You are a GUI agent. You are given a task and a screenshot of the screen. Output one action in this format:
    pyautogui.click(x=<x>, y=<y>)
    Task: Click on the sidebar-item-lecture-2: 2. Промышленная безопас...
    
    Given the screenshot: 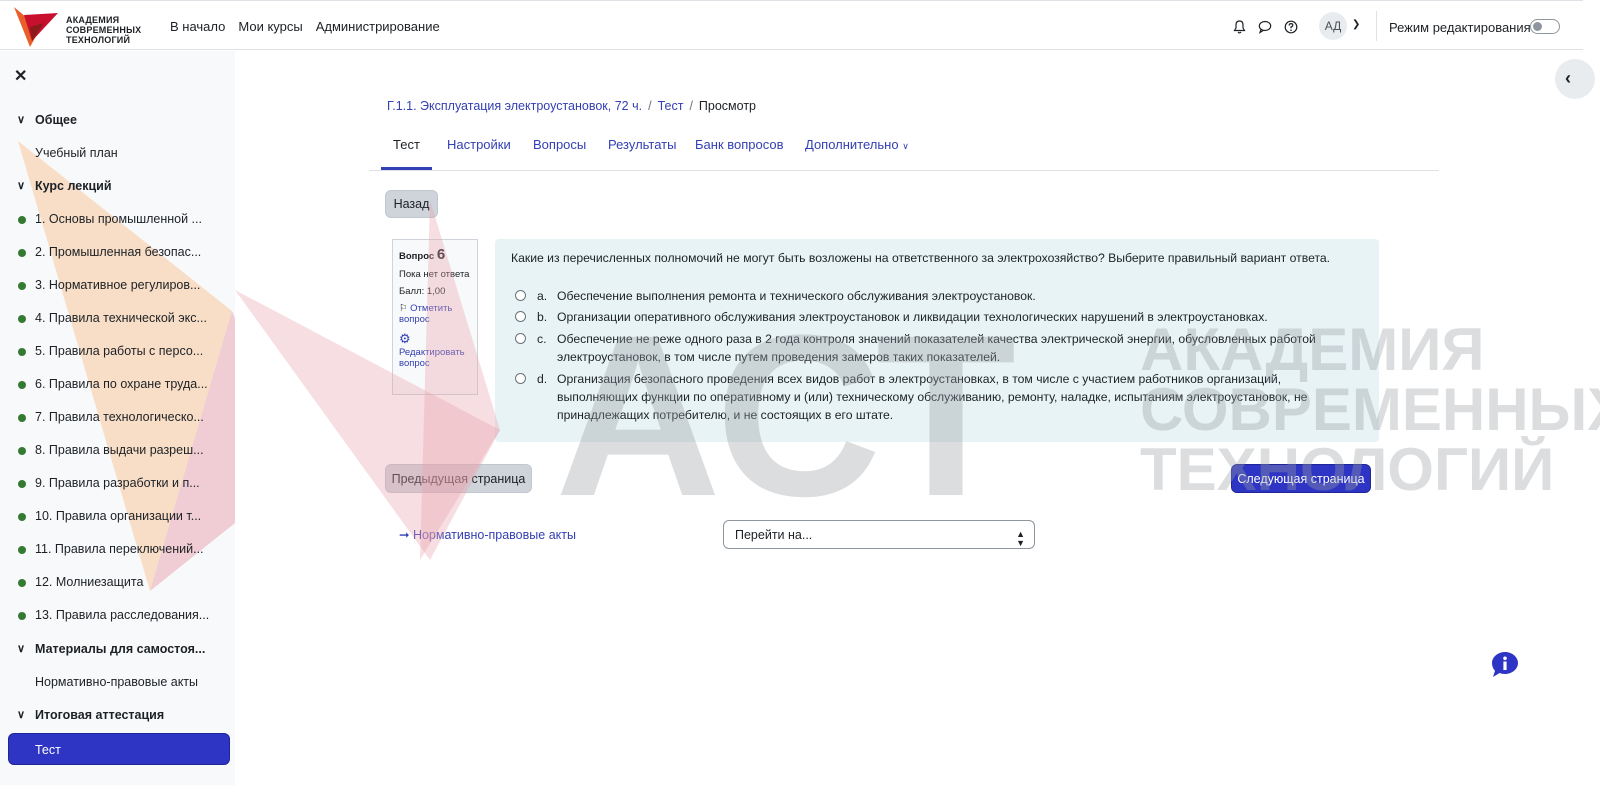 What is the action you would take?
    pyautogui.click(x=117, y=252)
    